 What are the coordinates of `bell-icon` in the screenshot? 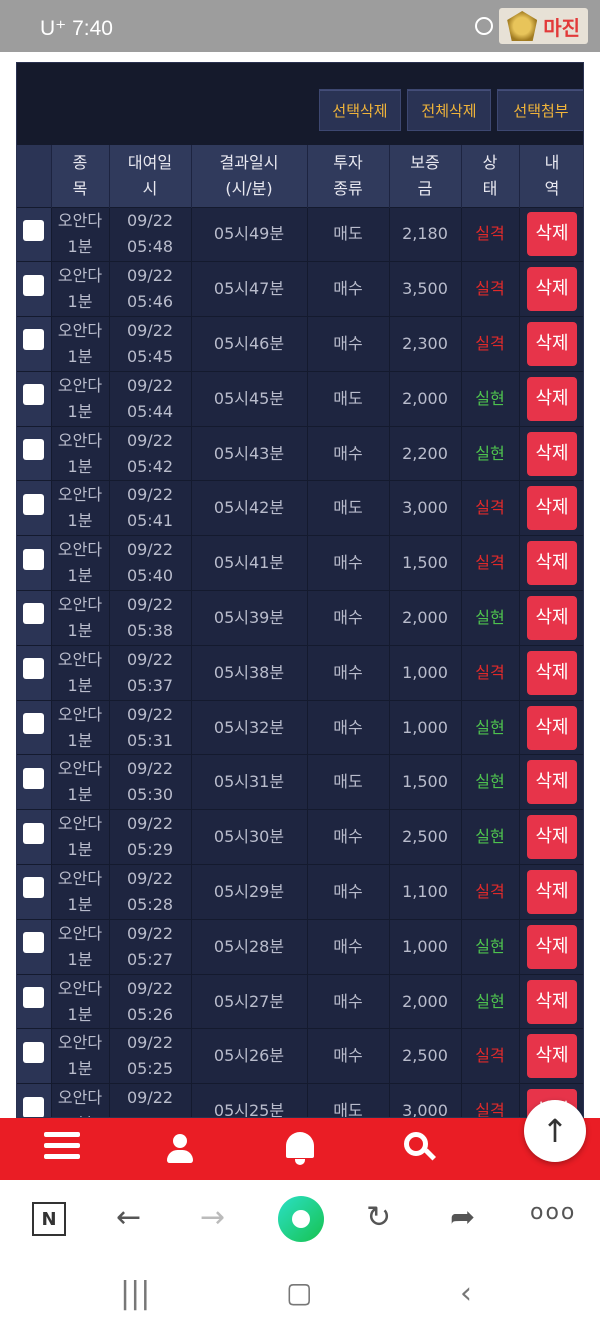 It's located at (300, 1149).